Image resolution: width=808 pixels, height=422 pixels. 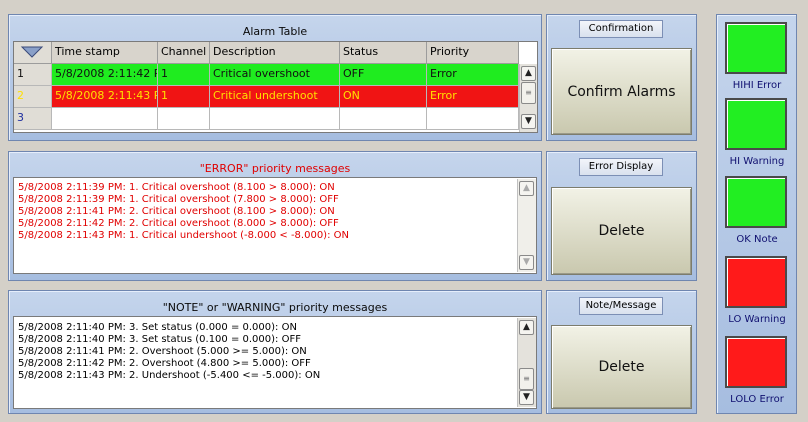 I want to click on table-scrollbar: ▲ ≡ ▼, so click(x=528, y=98).